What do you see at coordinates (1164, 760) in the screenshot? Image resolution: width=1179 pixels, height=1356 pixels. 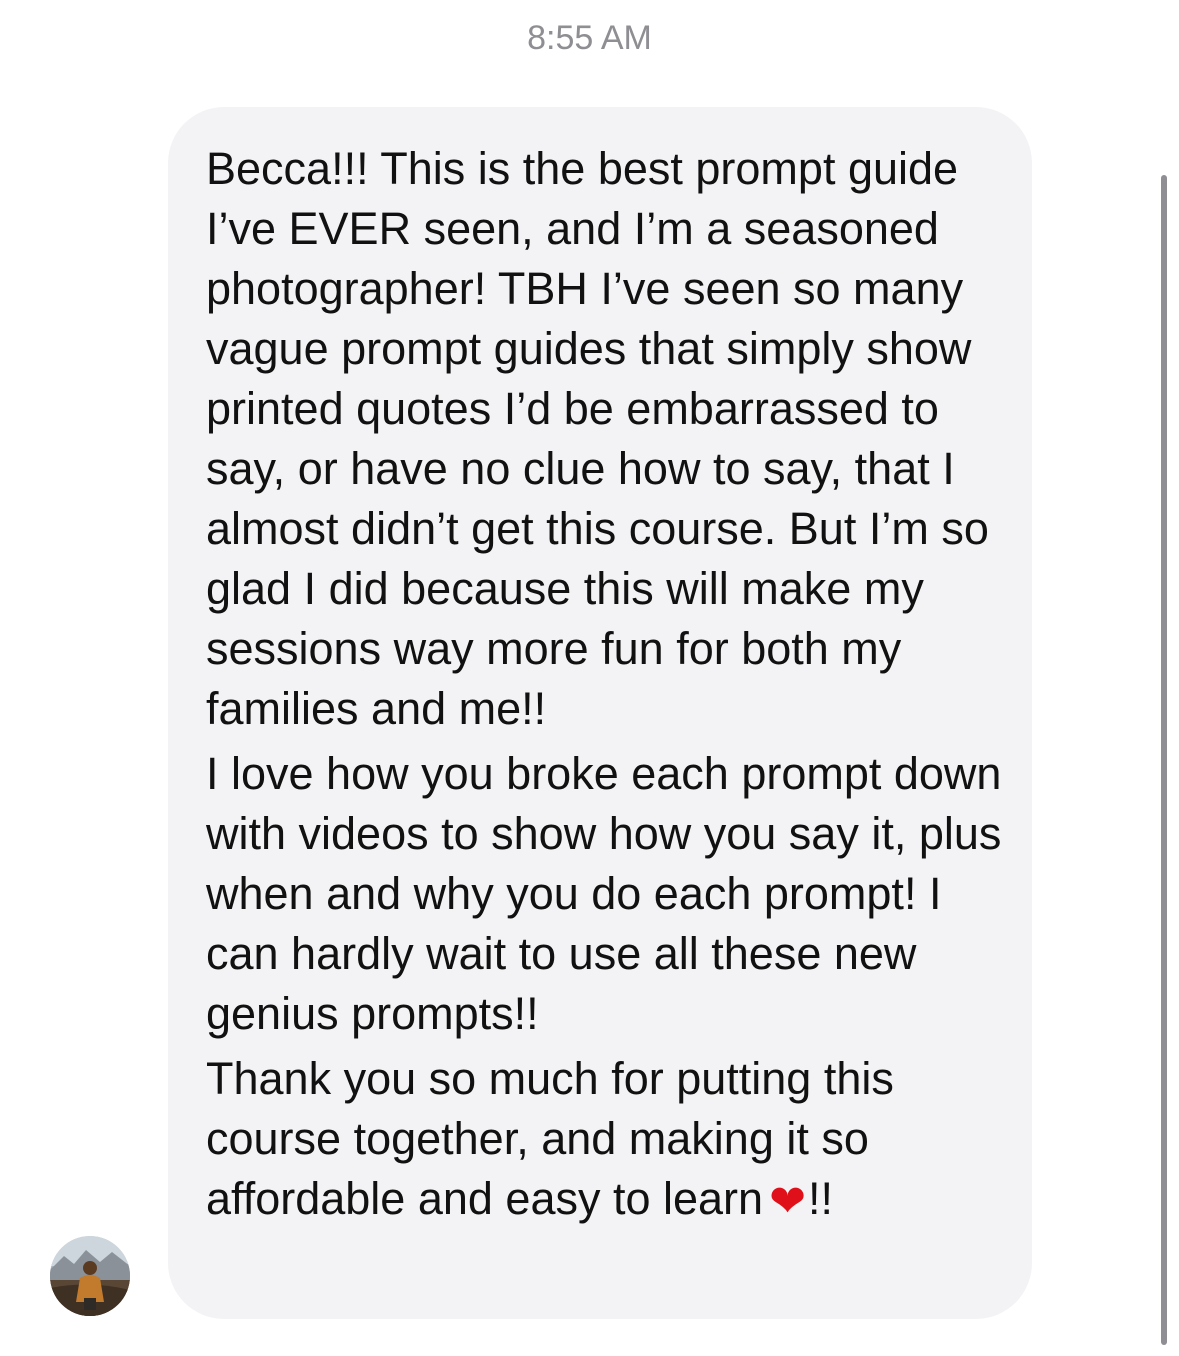 I see `scrollbar` at bounding box center [1164, 760].